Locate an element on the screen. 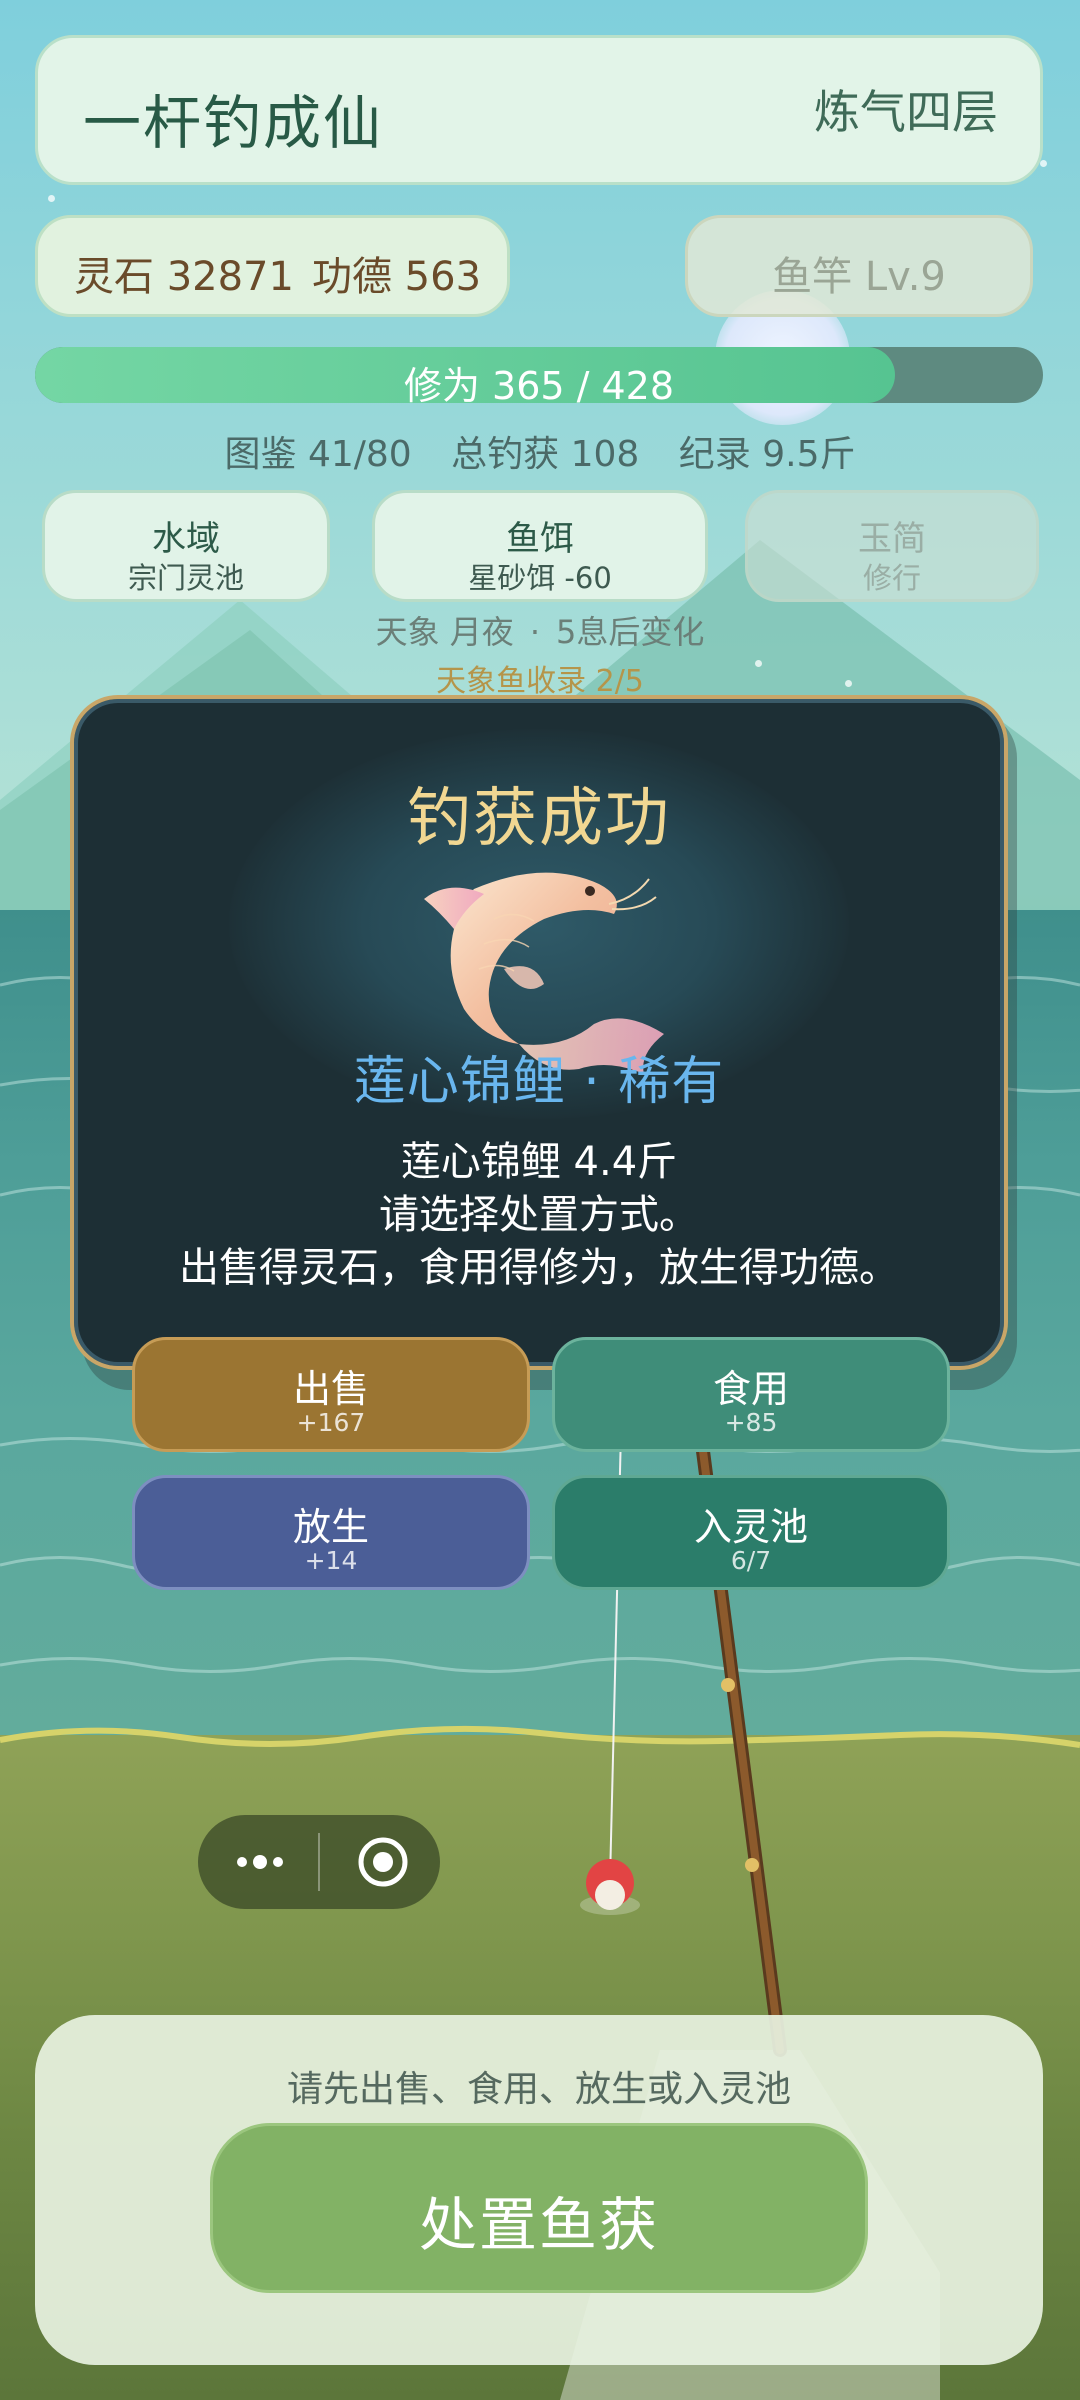 The image size is (1080, 2400). realm-level: 炼气四层 is located at coordinates (906, 112).